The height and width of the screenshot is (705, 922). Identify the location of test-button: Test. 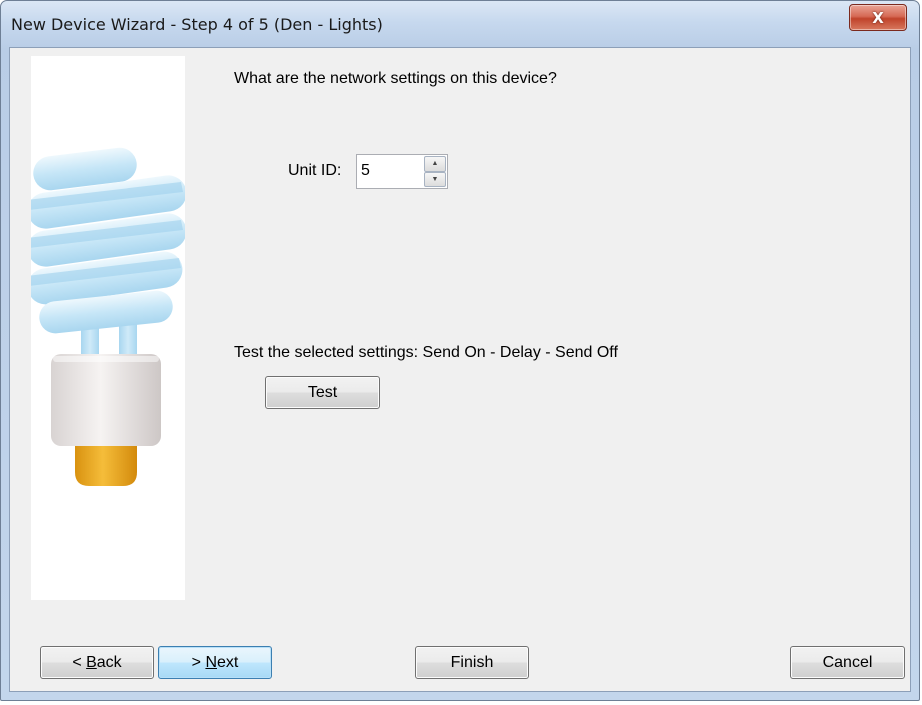
(322, 392).